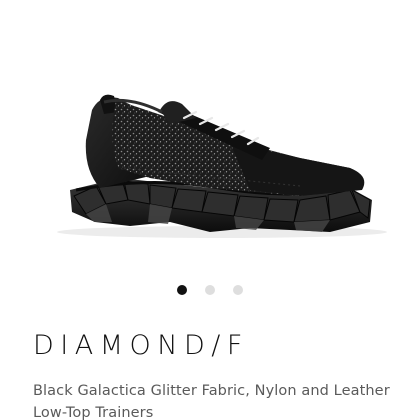 This screenshot has width=420, height=420. I want to click on carousel-pagination, so click(210, 290).